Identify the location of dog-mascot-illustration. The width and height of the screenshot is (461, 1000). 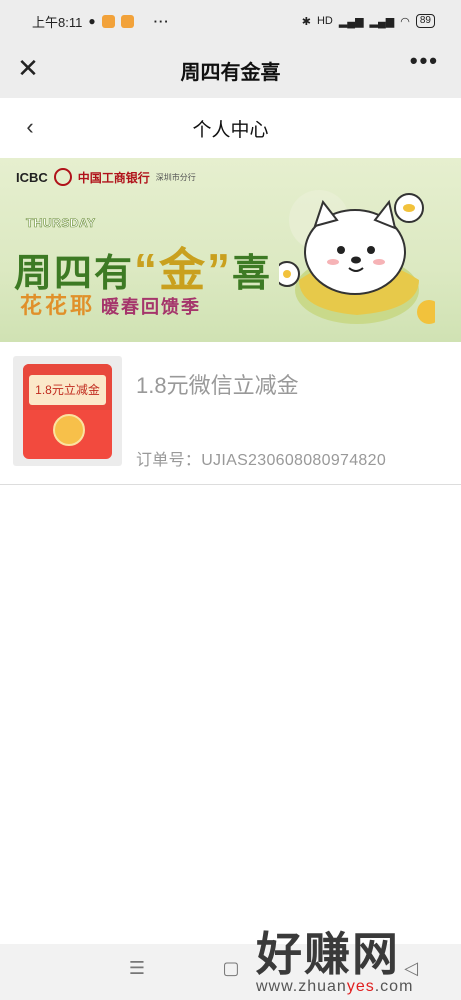
(357, 257).